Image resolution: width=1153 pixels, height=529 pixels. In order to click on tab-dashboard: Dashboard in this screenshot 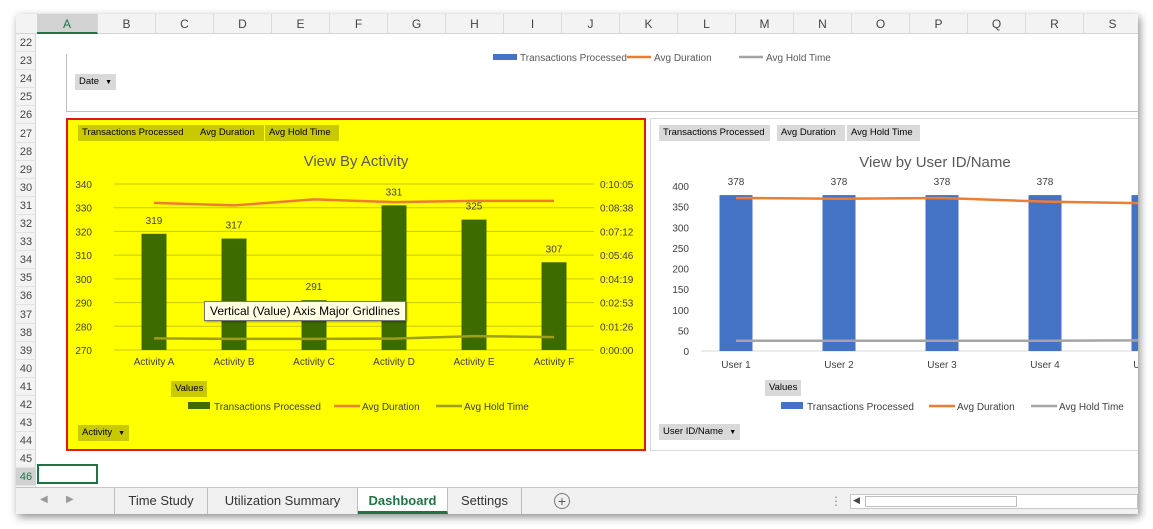, I will do `click(403, 501)`.